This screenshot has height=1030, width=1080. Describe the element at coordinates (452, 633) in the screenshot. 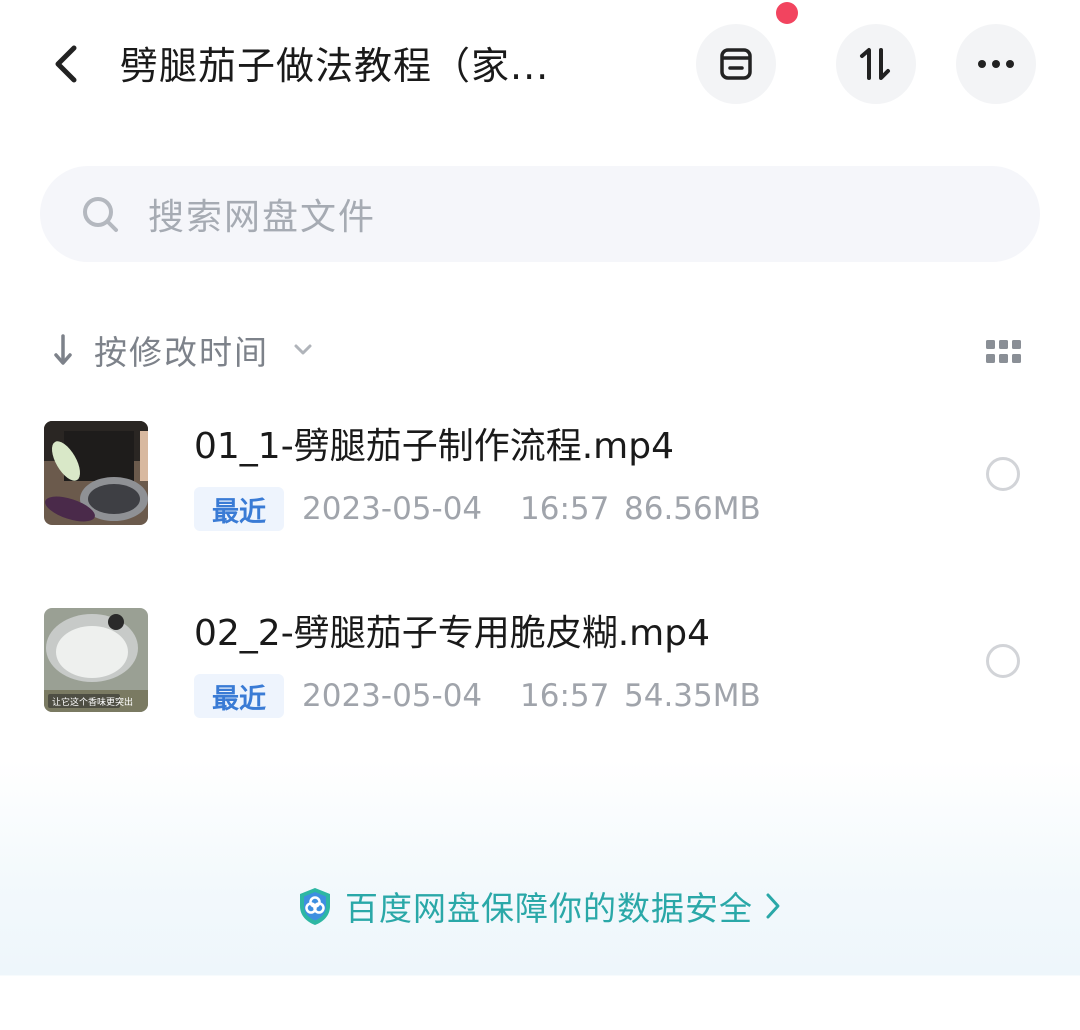

I see `file-name: 02_2-劈腿茄子专用脆皮糊.mp4` at that location.